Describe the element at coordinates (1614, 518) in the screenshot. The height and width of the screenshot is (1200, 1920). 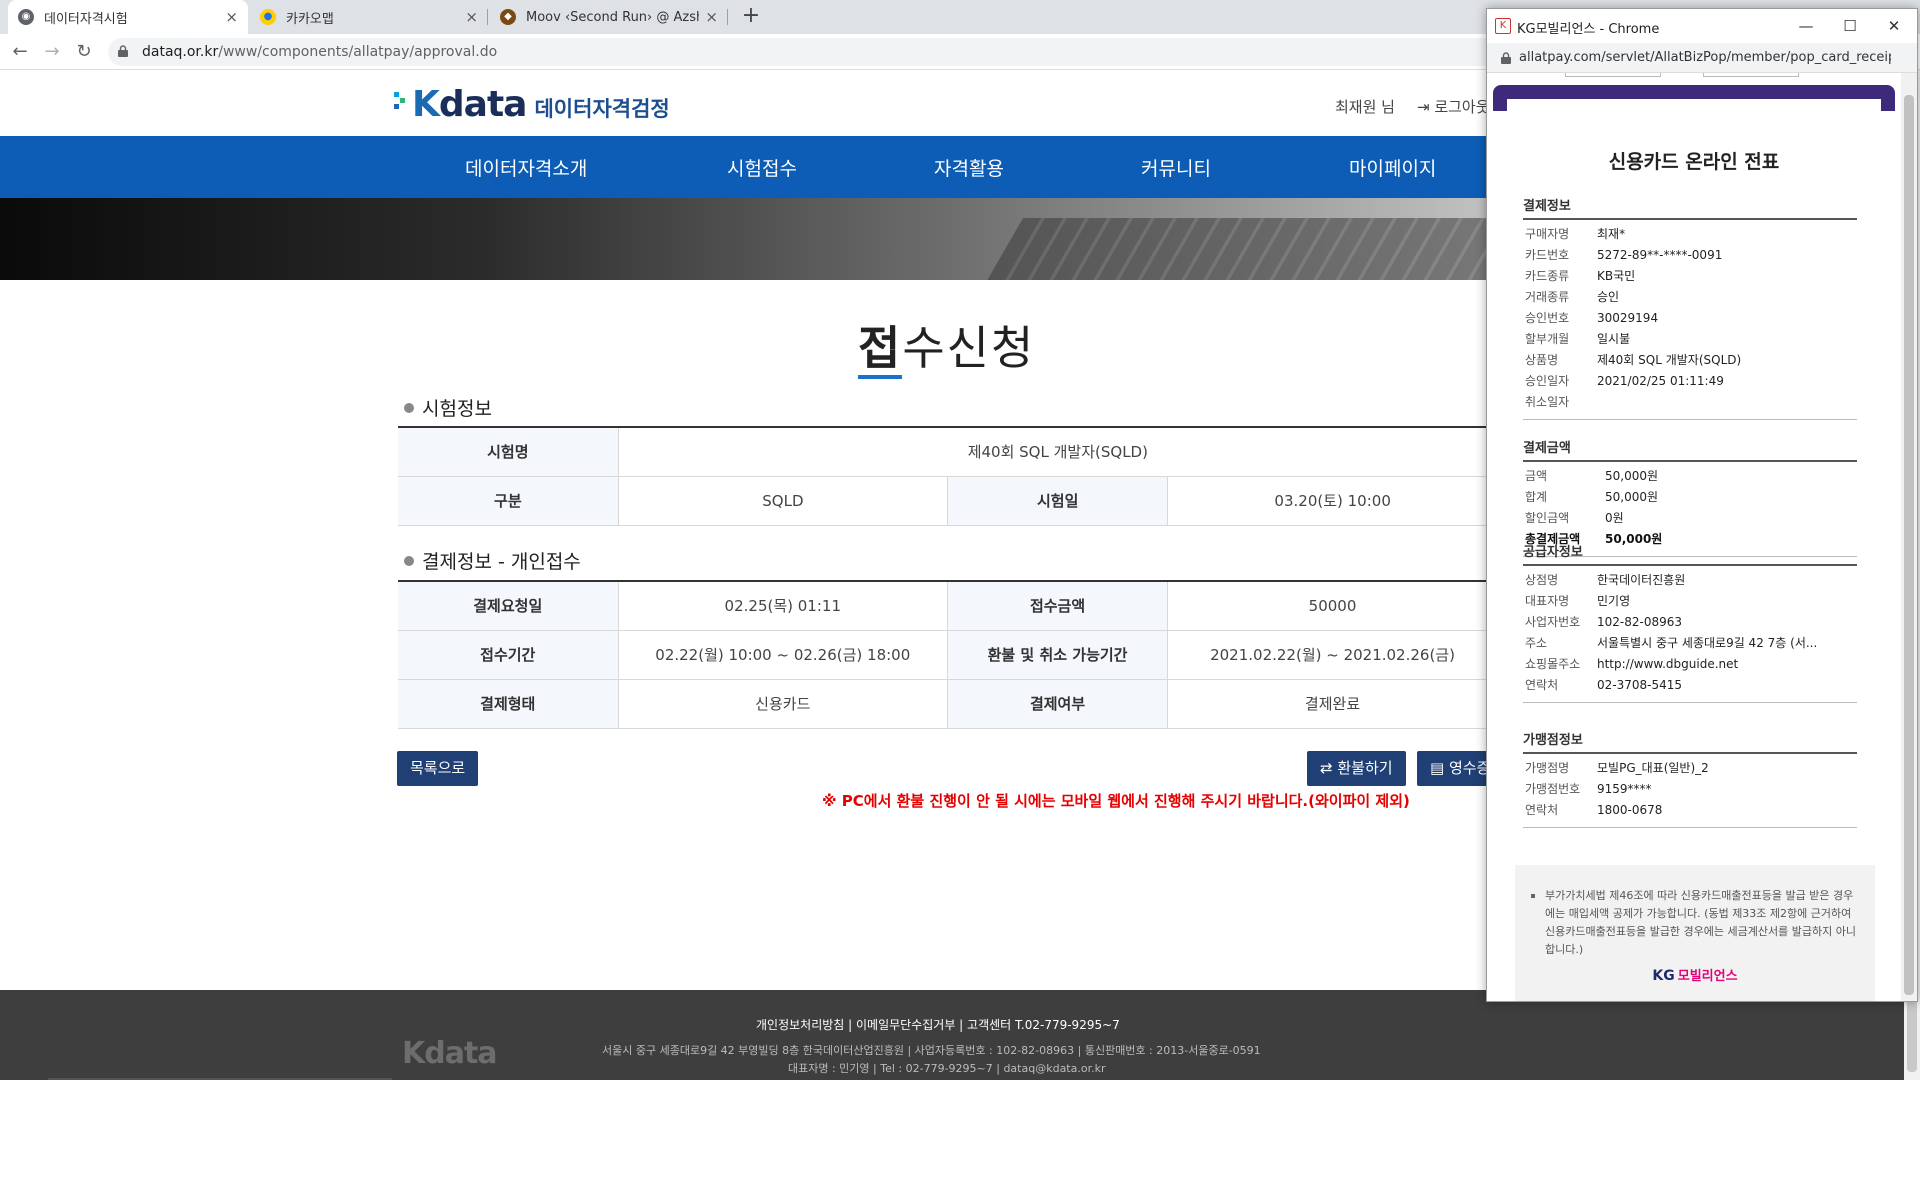
I see `row-value: 0원` at that location.